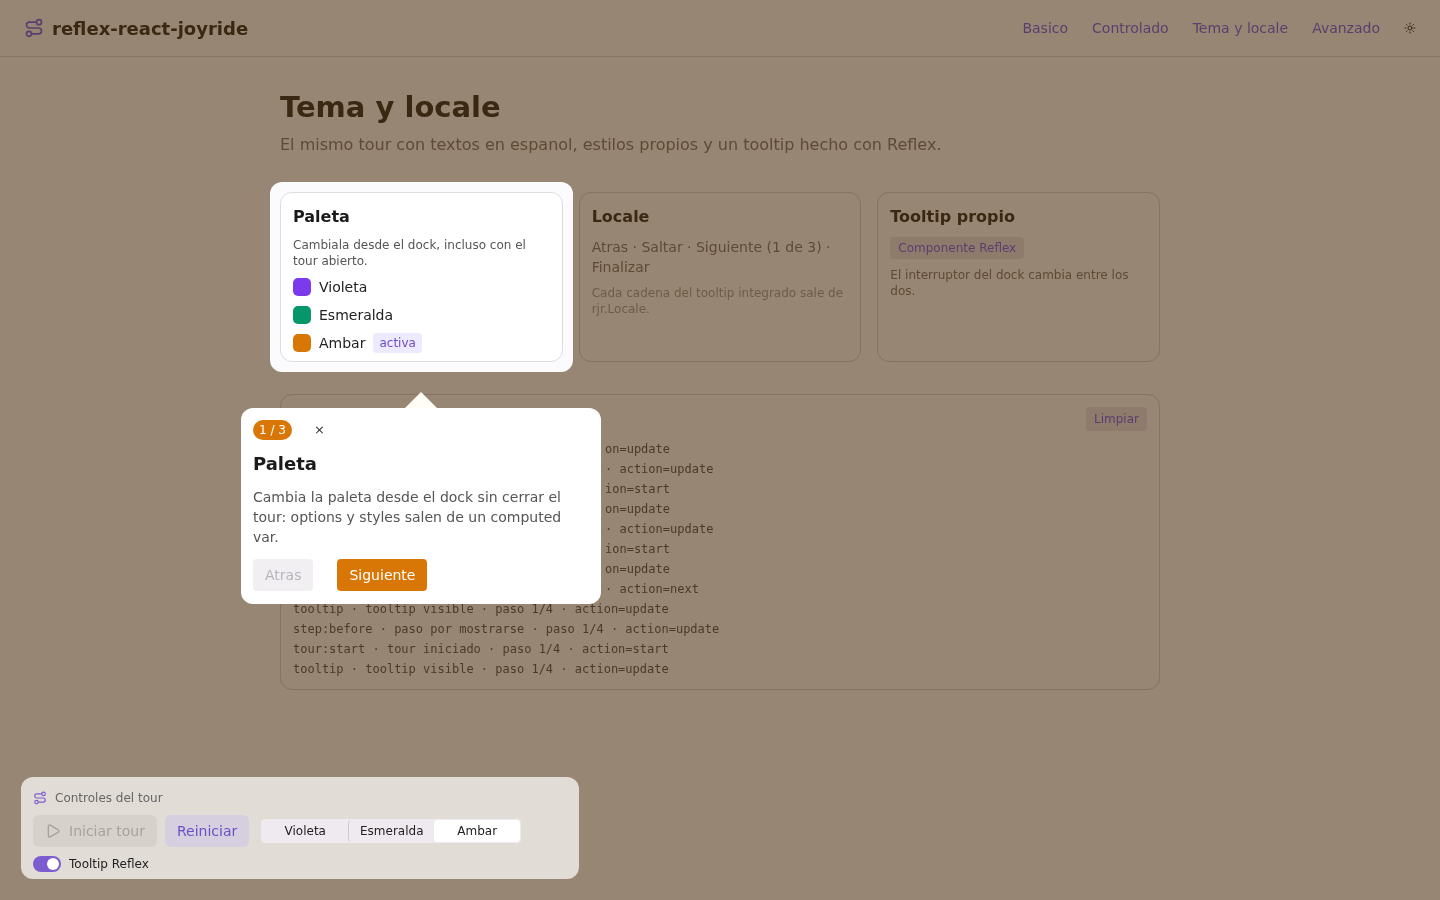  I want to click on card-title: Locale, so click(621, 217).